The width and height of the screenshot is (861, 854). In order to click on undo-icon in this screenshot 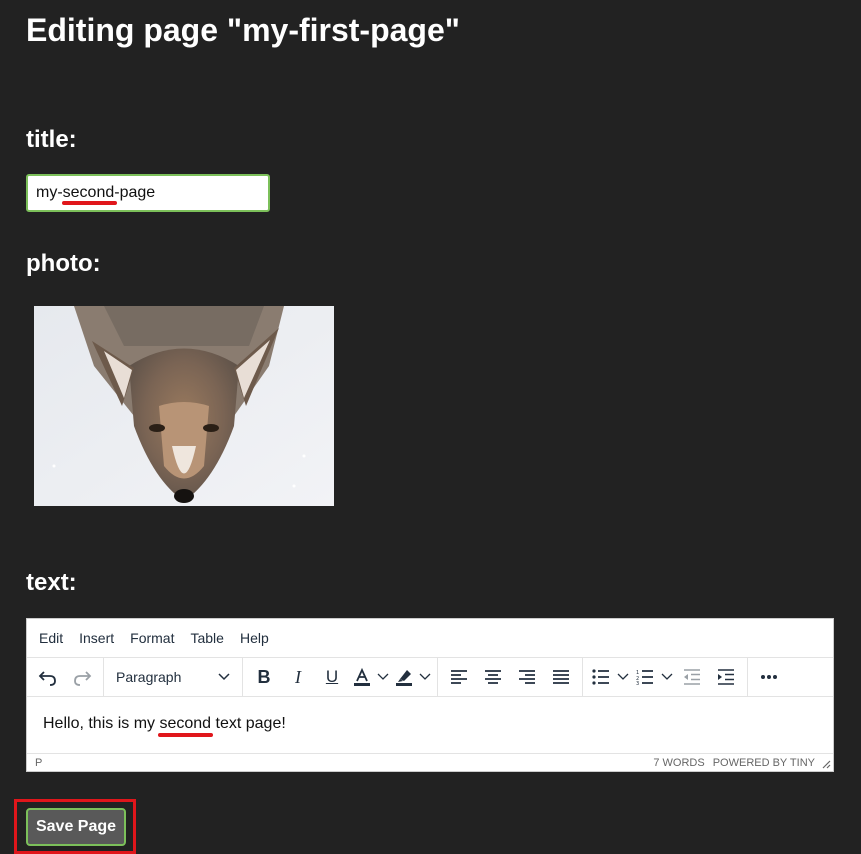, I will do `click(47, 678)`.